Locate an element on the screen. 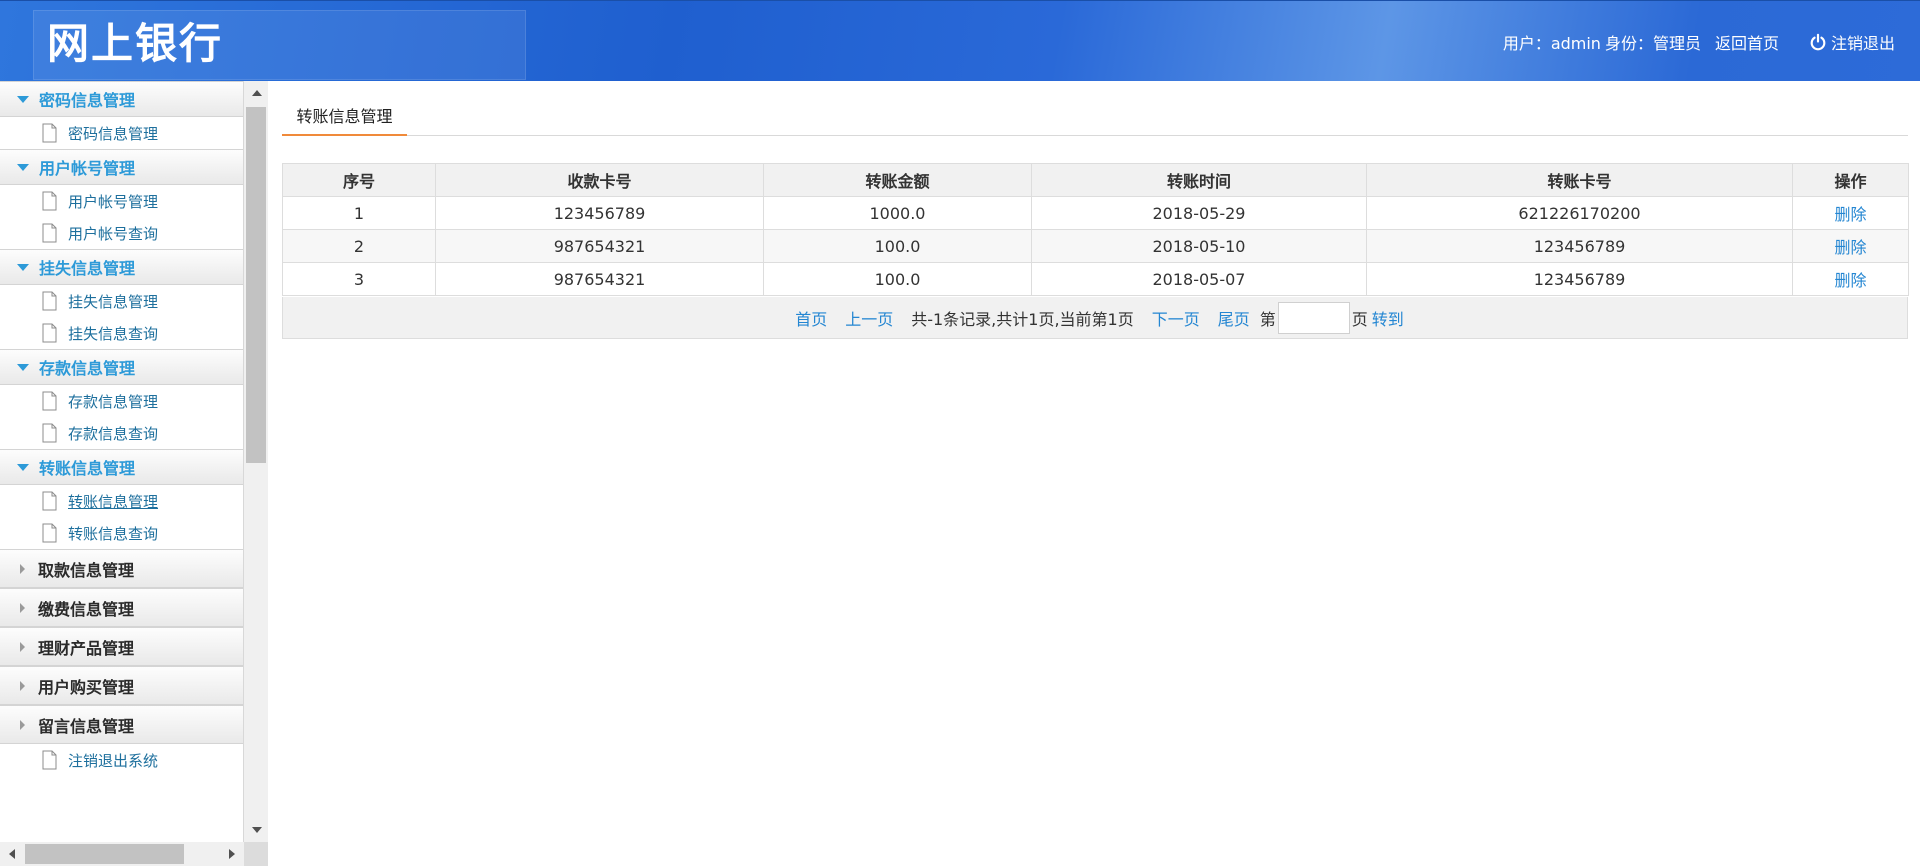 The height and width of the screenshot is (866, 1920). table-header-row: 序号 收款卡号 转账金额 转账时间 转账卡号 操作 is located at coordinates (1095, 180).